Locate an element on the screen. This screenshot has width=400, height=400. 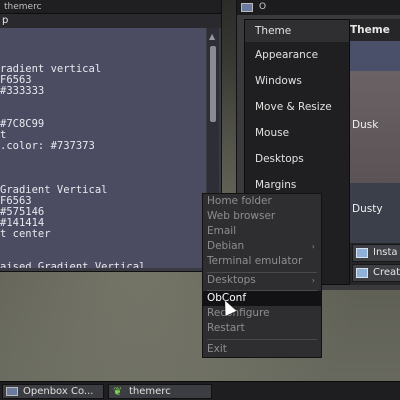
menu-separator is located at coordinates (262, 339).